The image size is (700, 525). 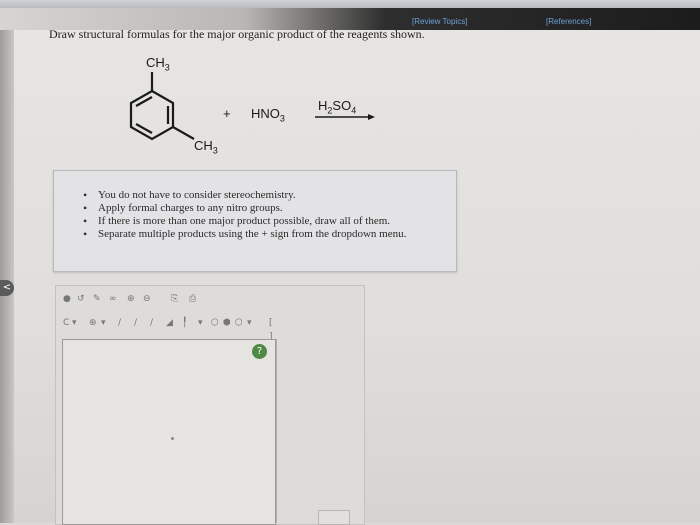 What do you see at coordinates (192, 299) in the screenshot?
I see `paste-icon: ⎙` at bounding box center [192, 299].